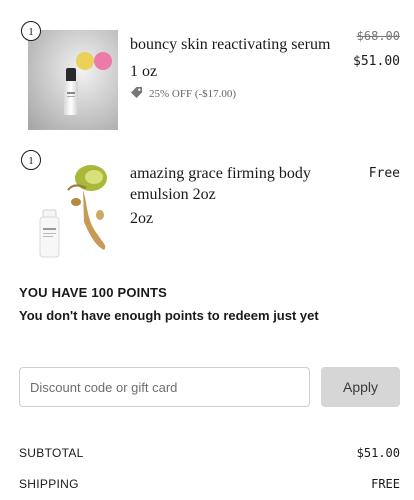 This screenshot has height=500, width=414. I want to click on product-name: bouncy skin reactivating serum, so click(235, 44).